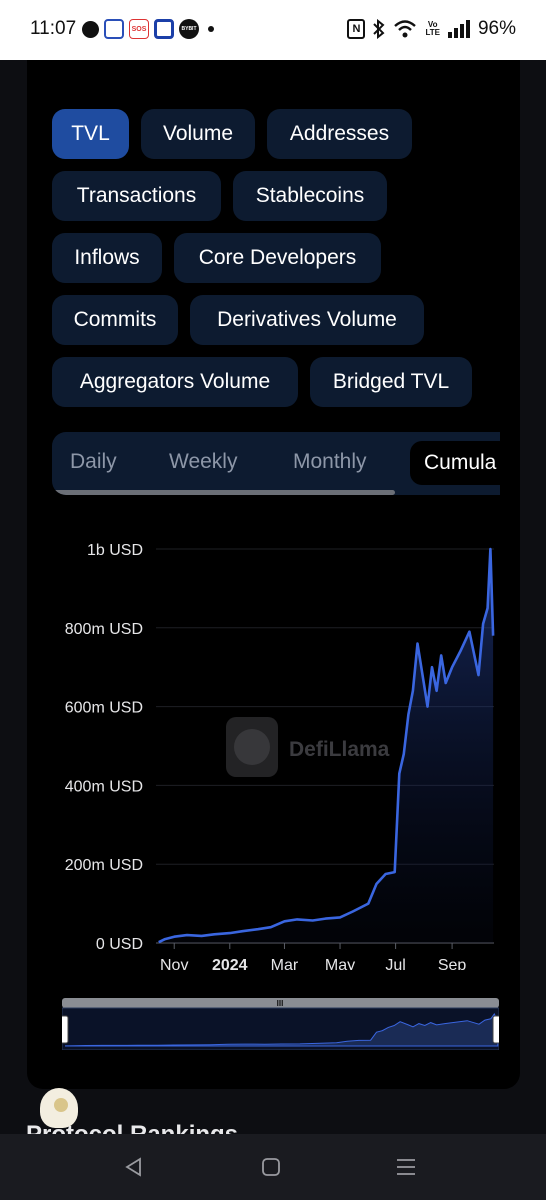 The width and height of the screenshot is (546, 1200). What do you see at coordinates (139, 29) in the screenshot?
I see `sos-notification-icon: SOS` at bounding box center [139, 29].